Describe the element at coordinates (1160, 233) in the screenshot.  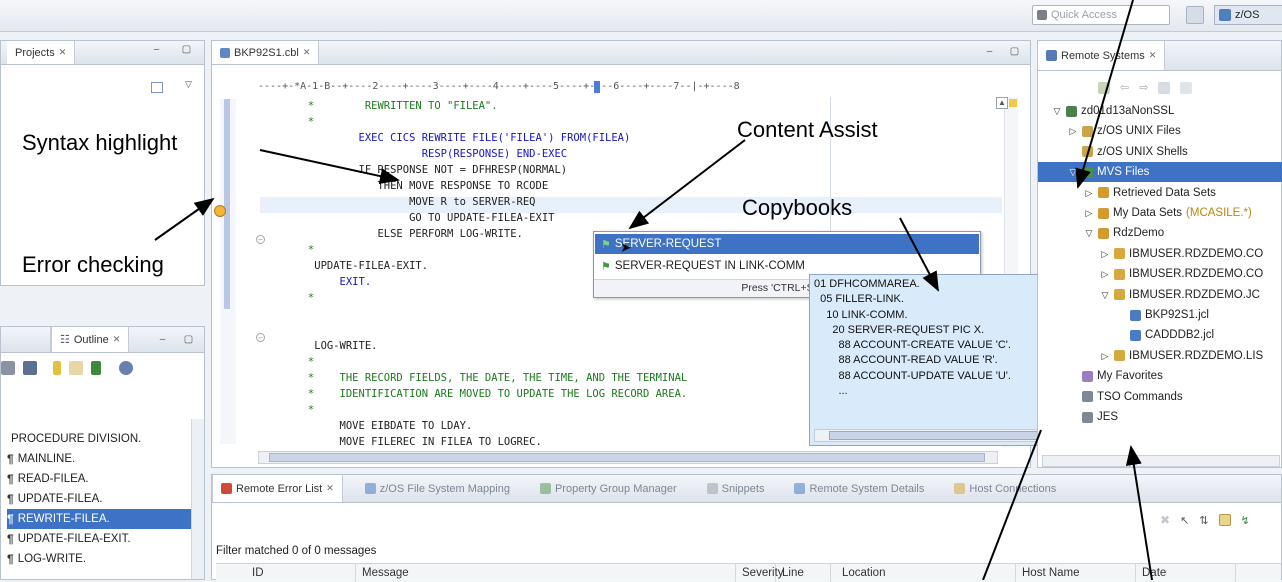
I see `tree-item: ▽ RdzDemo` at that location.